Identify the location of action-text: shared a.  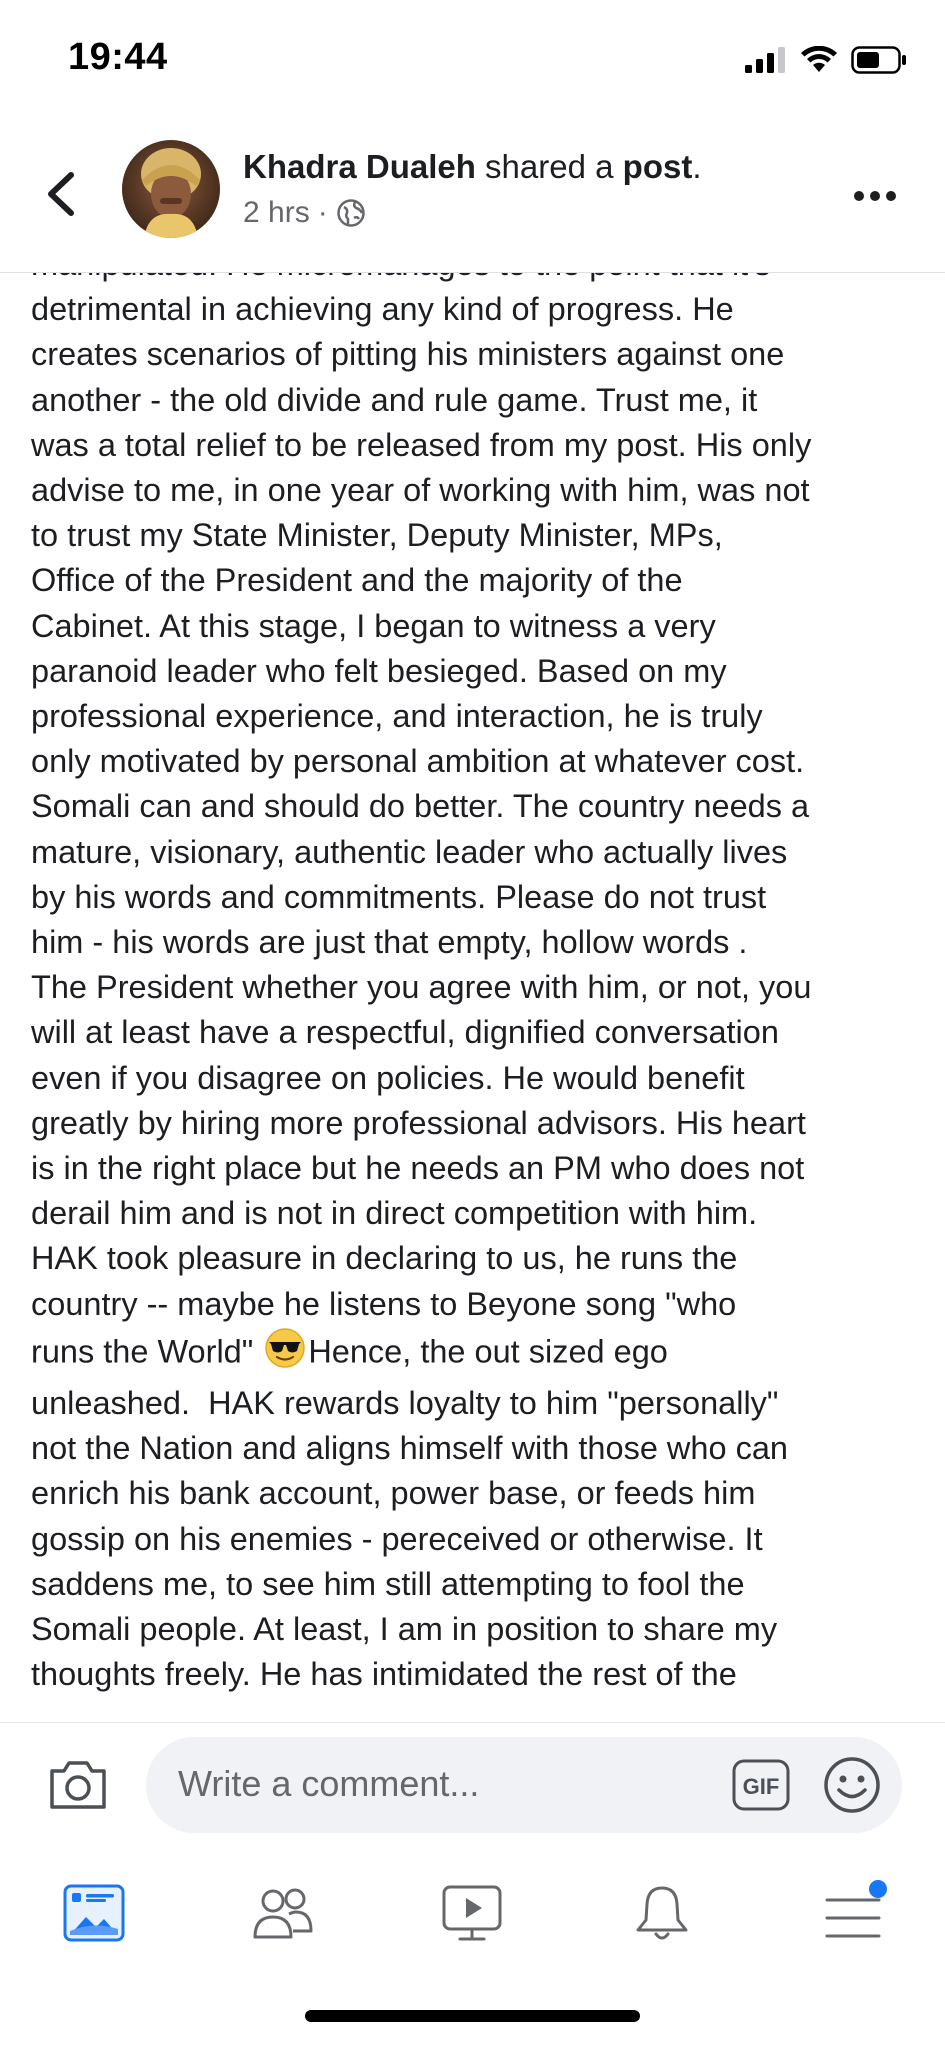
(549, 166).